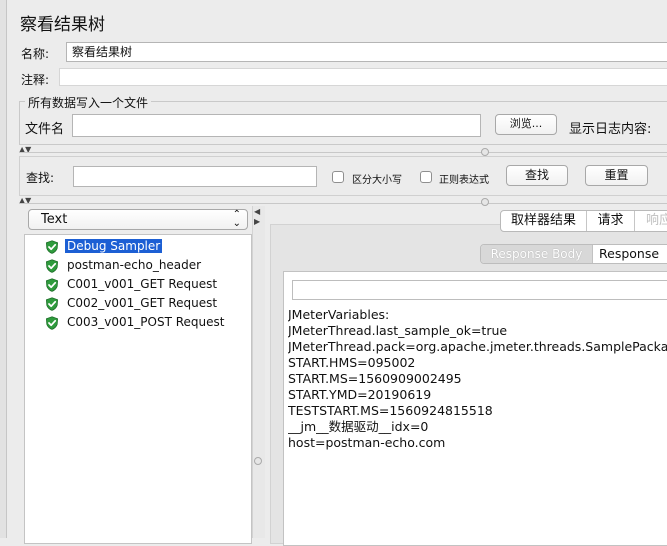 The width and height of the screenshot is (667, 546). I want to click on case-sensitive-checkbox, so click(338, 177).